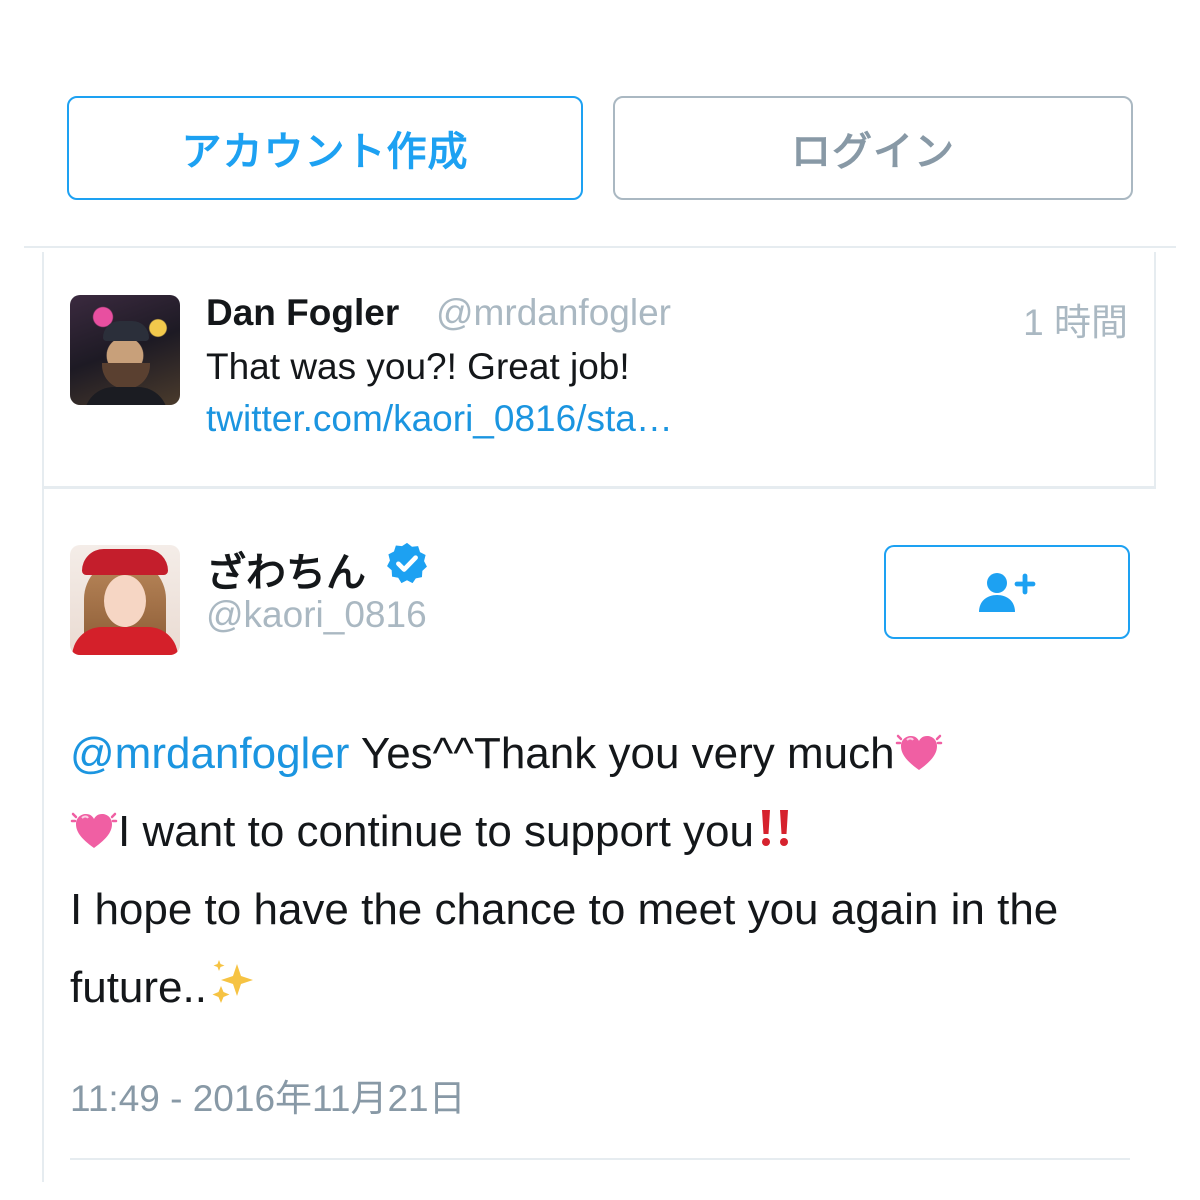  Describe the element at coordinates (418, 366) in the screenshot. I see `tweet-text: That was you?! Great job!` at that location.